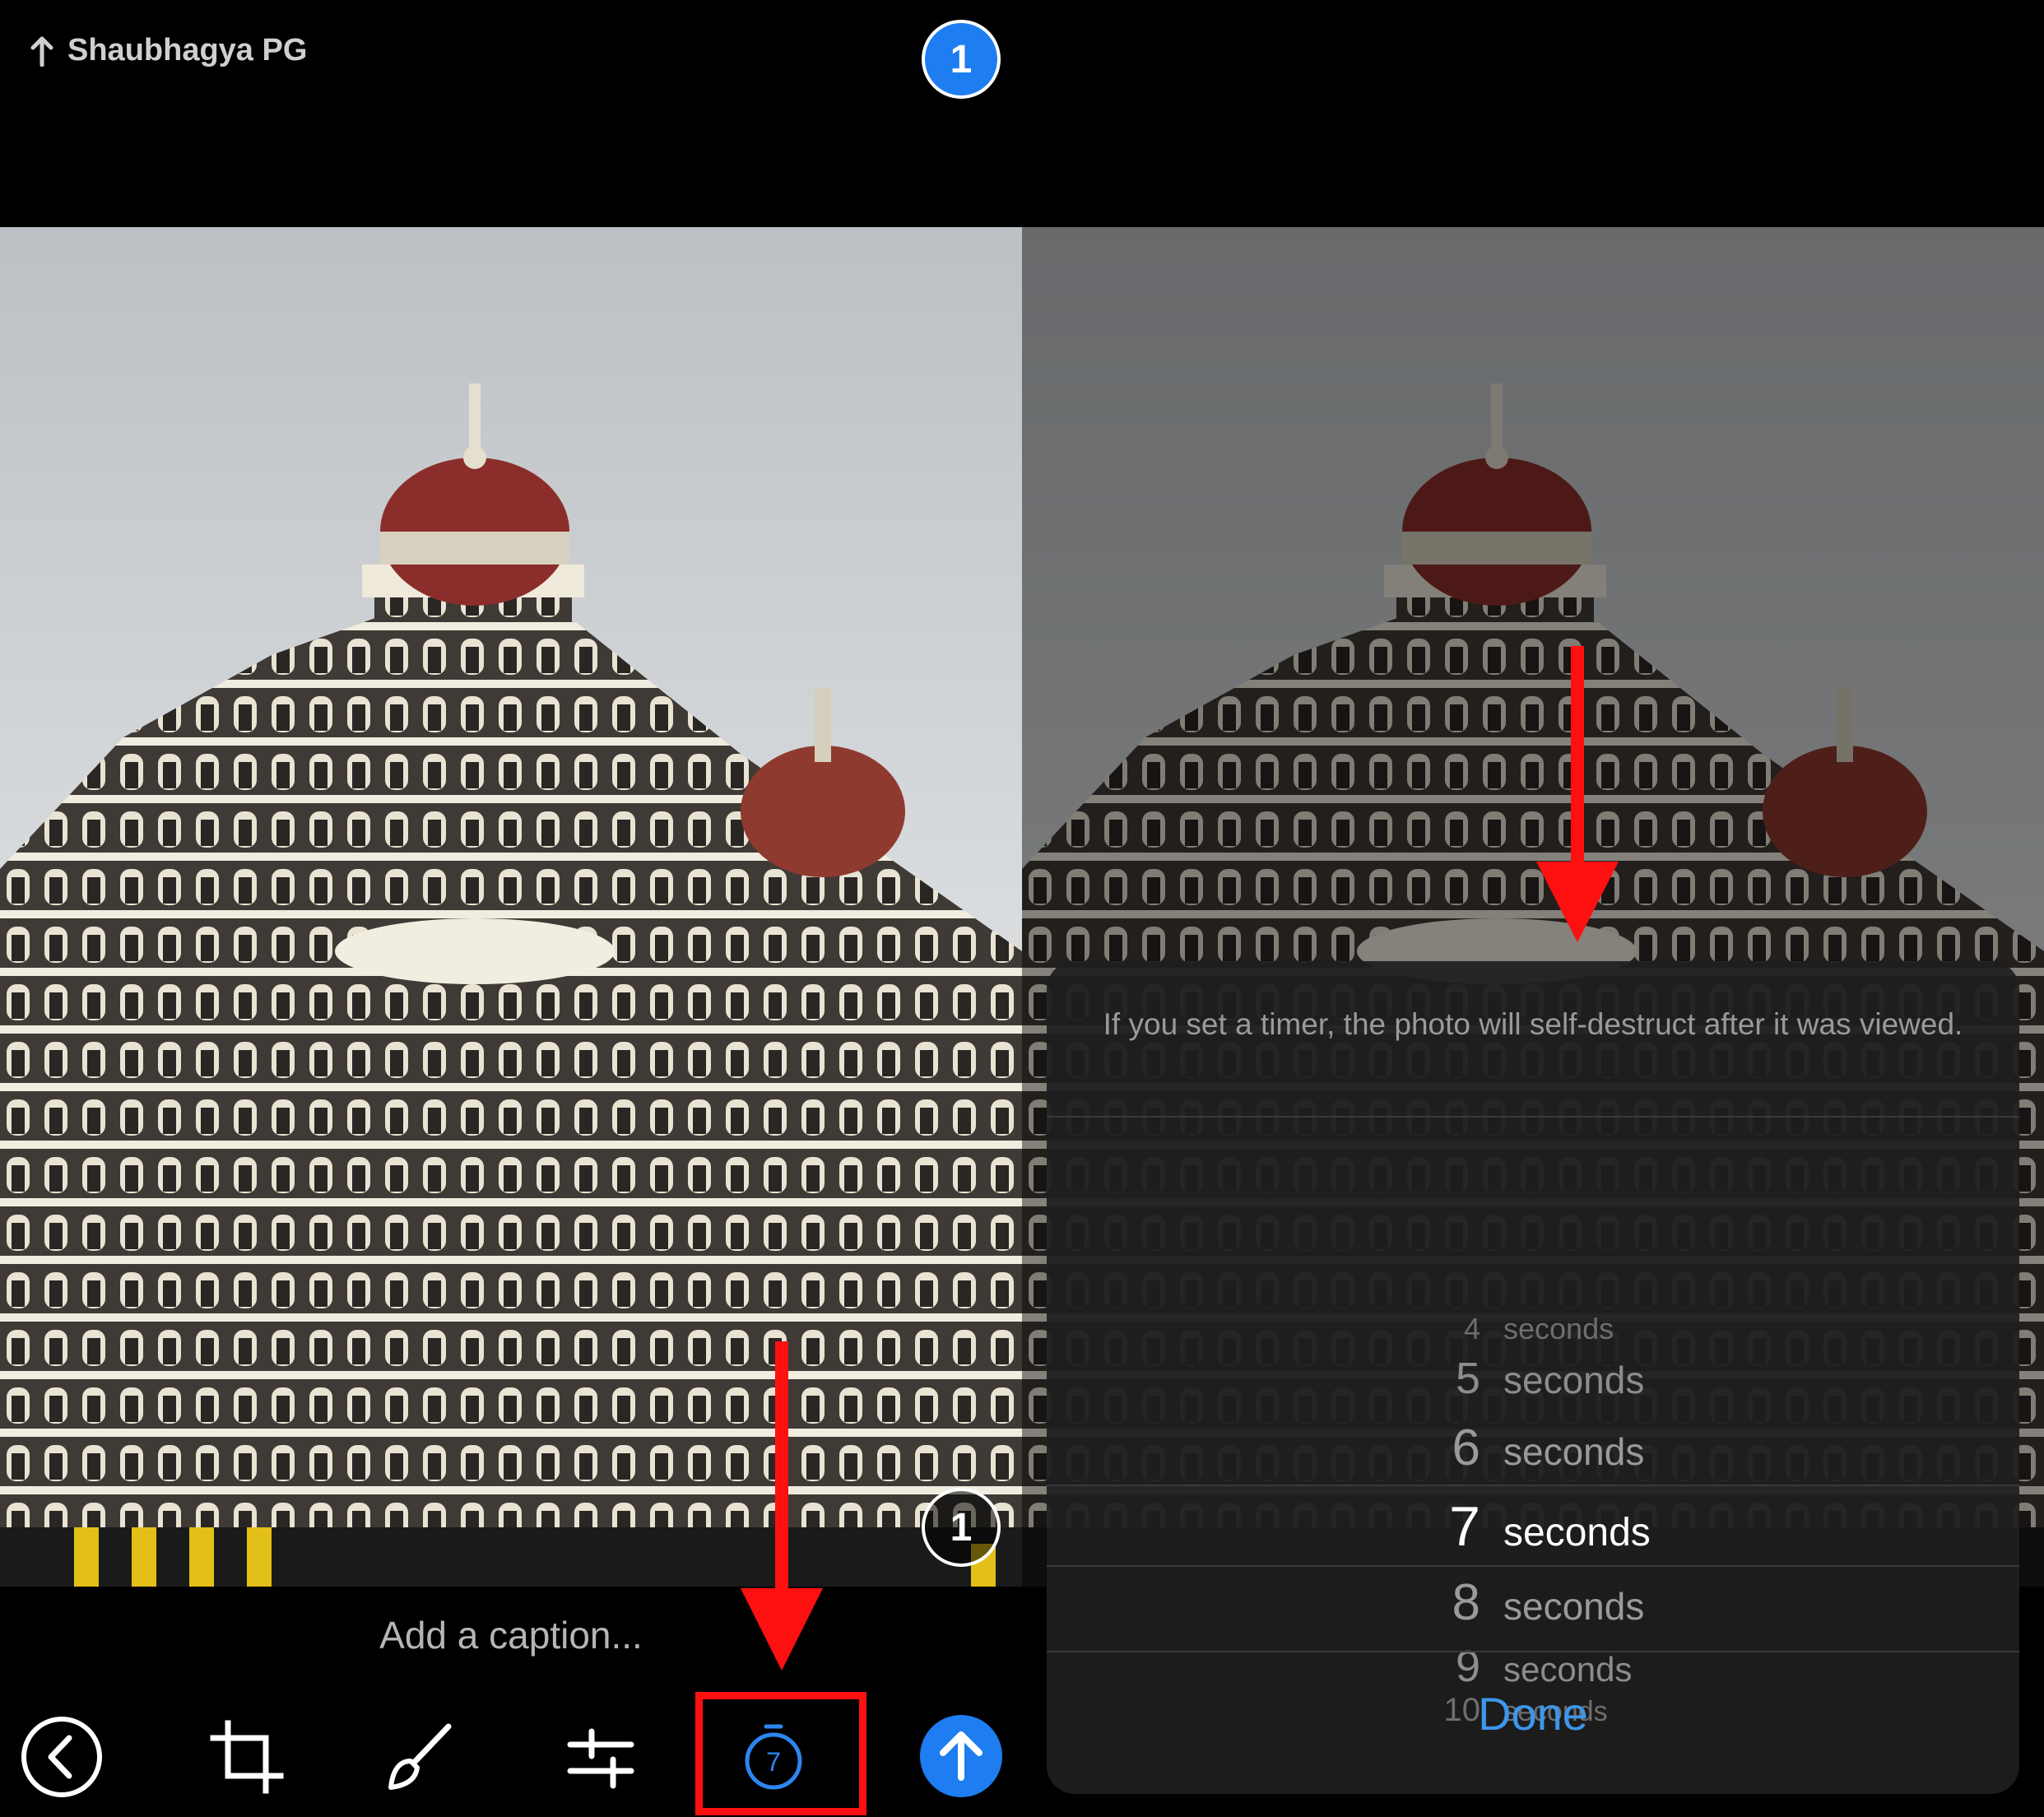 The height and width of the screenshot is (1817, 2044). What do you see at coordinates (1533, 1448) in the screenshot?
I see `picker-row: 6 seconds` at bounding box center [1533, 1448].